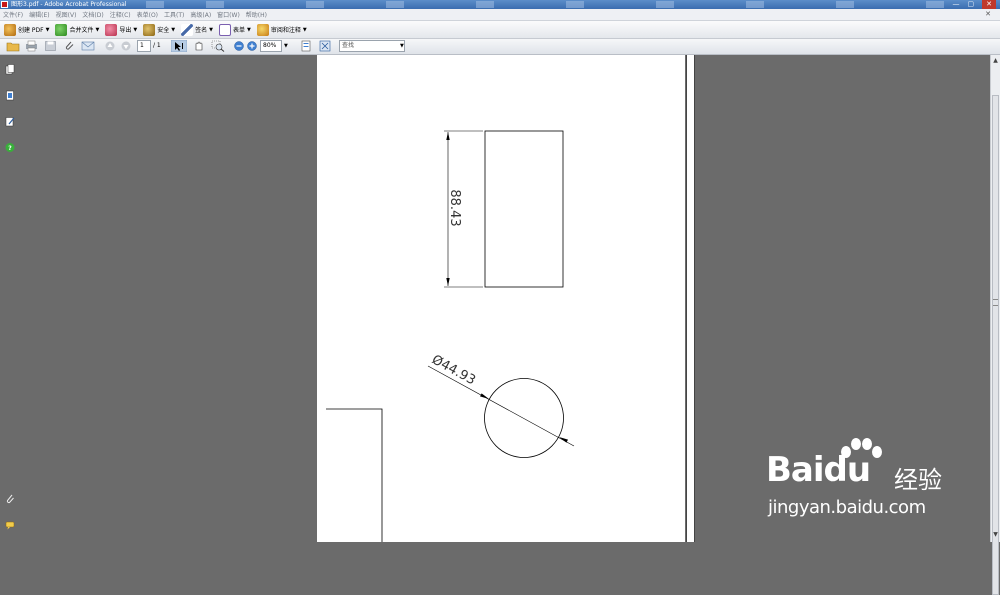 Image resolution: width=1000 pixels, height=595 pixels. Describe the element at coordinates (306, 46) in the screenshot. I see `fit-page-icon` at that location.